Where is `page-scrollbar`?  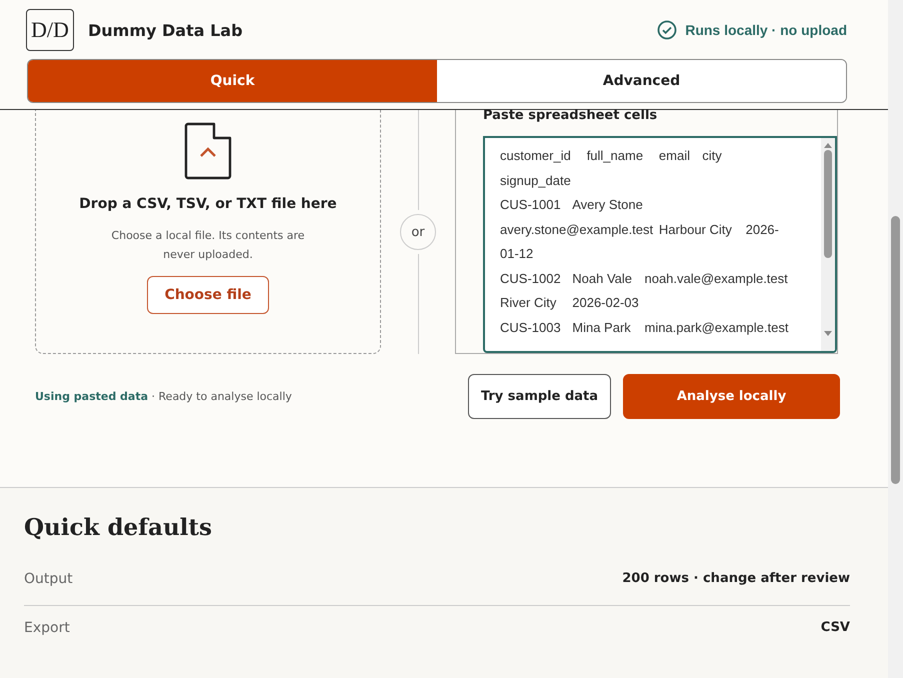
page-scrollbar is located at coordinates (895, 339).